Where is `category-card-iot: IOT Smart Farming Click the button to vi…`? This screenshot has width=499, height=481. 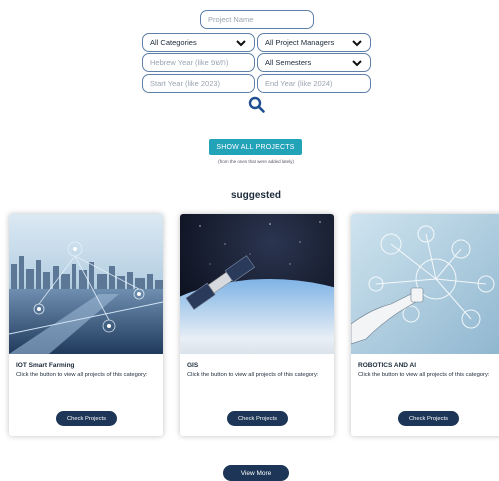
category-card-iot: IOT Smart Farming Click the button to vi… is located at coordinates (86, 325).